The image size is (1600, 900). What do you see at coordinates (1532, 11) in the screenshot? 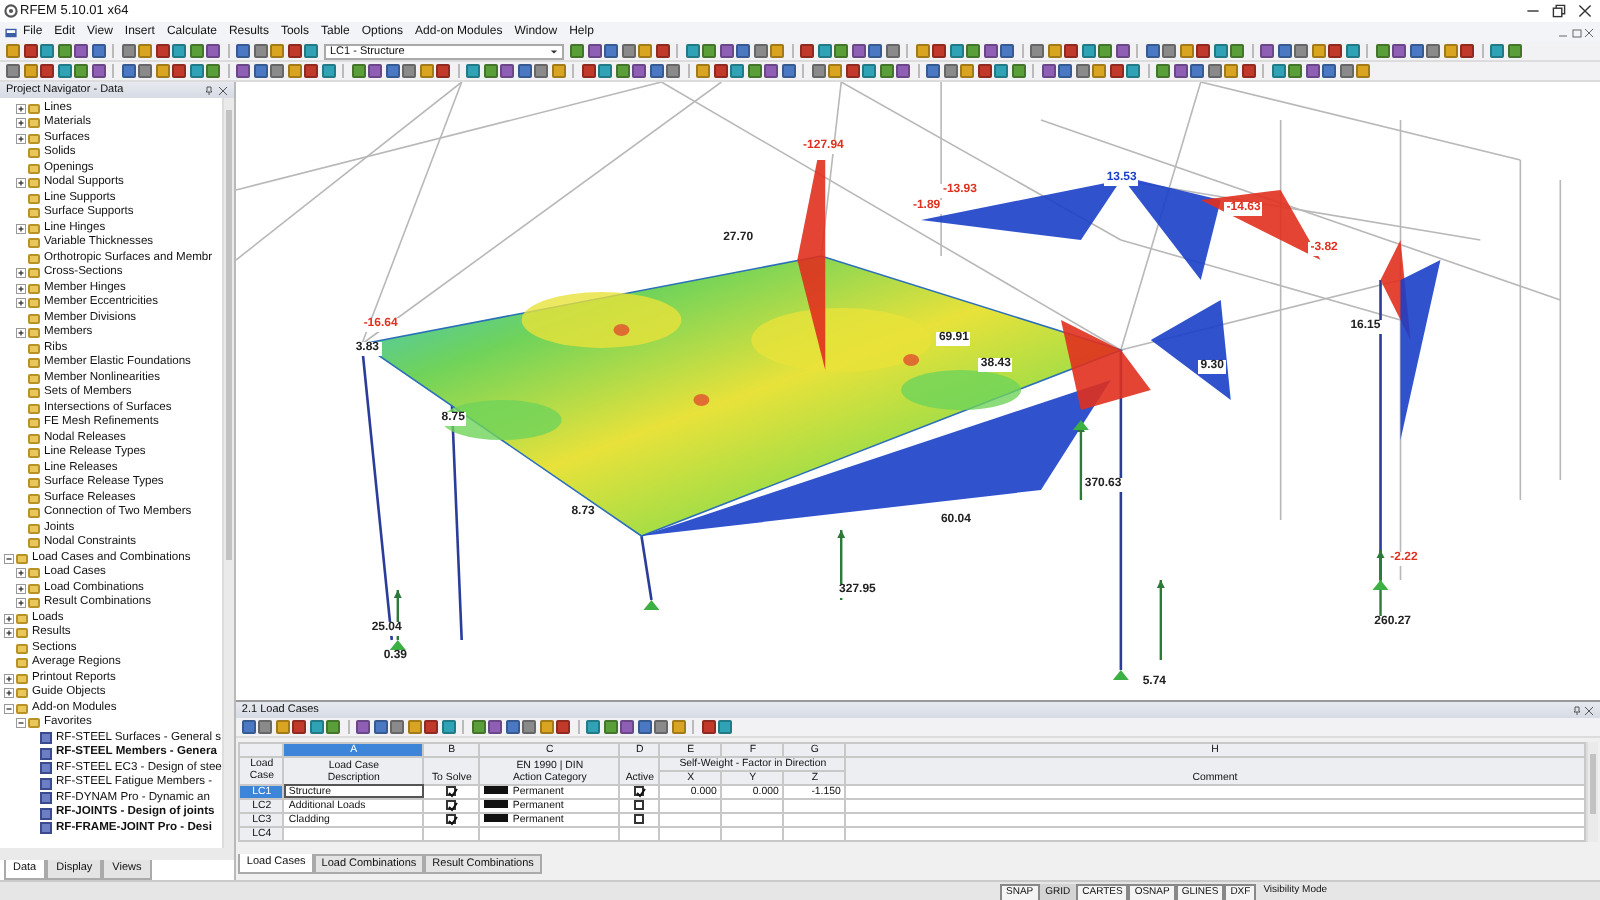
I see `minimize-icon` at bounding box center [1532, 11].